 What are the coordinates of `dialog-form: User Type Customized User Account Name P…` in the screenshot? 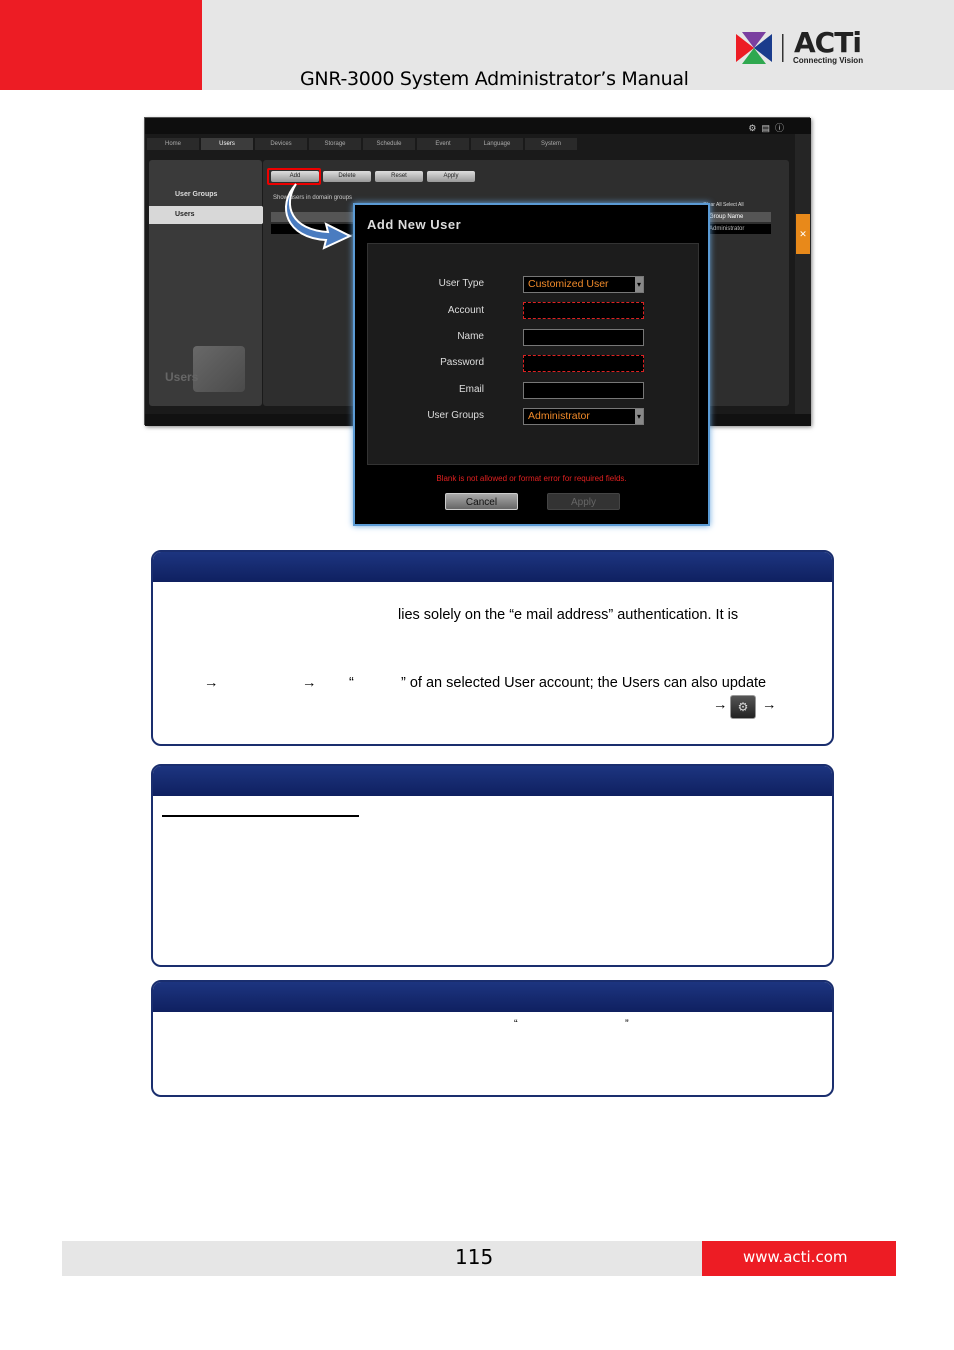 It's located at (533, 354).